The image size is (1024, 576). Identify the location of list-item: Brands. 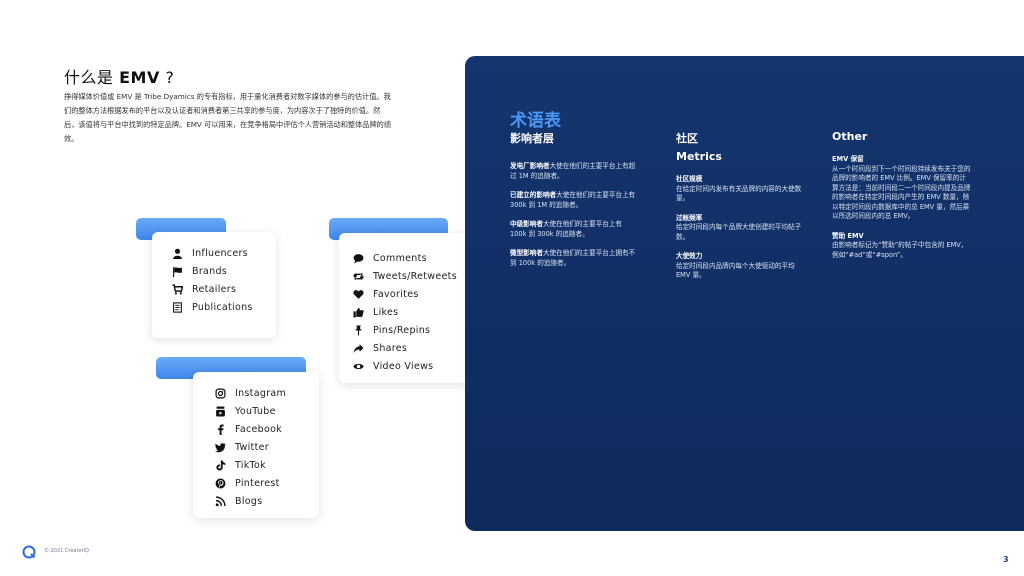
(223, 271).